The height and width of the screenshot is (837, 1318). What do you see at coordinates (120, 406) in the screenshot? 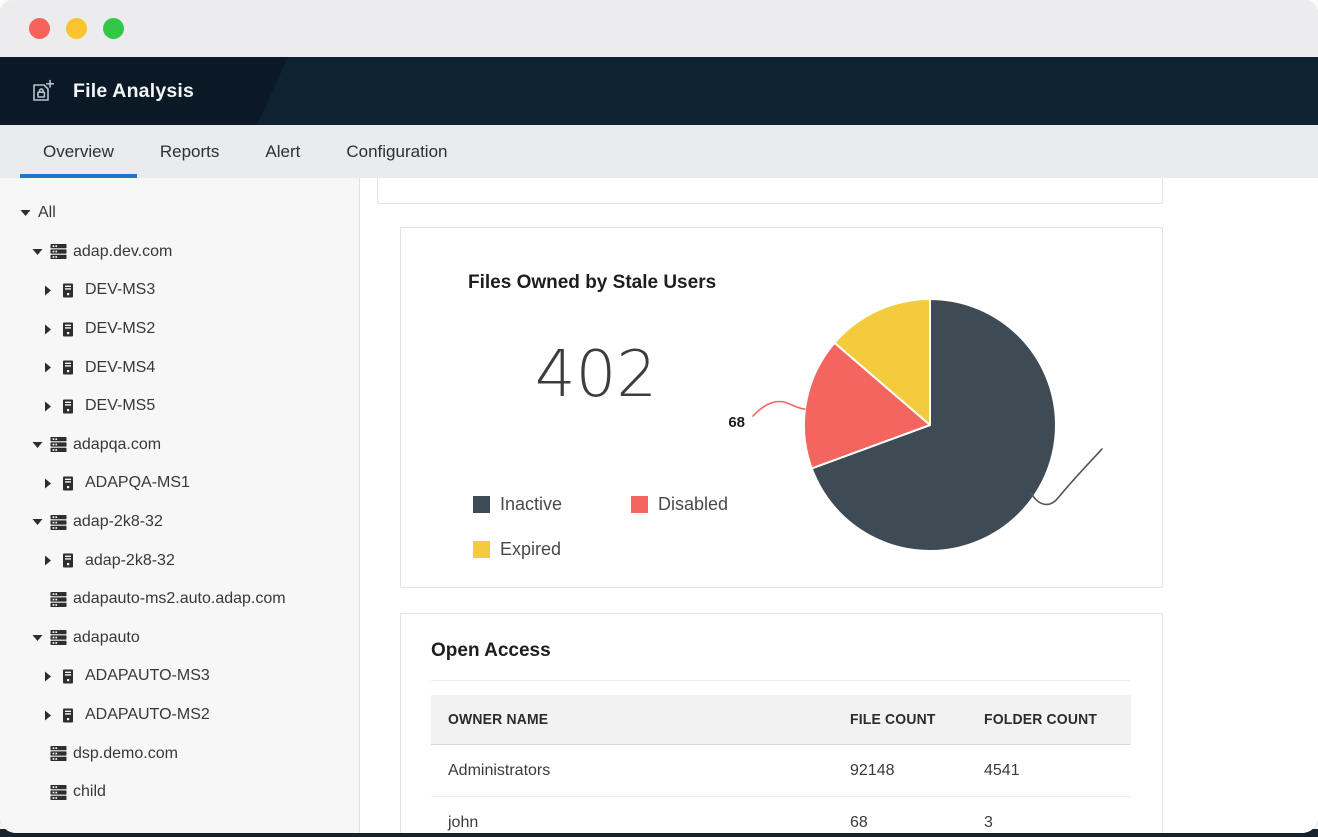
I see `tree-item-label: DEV-MS5` at bounding box center [120, 406].